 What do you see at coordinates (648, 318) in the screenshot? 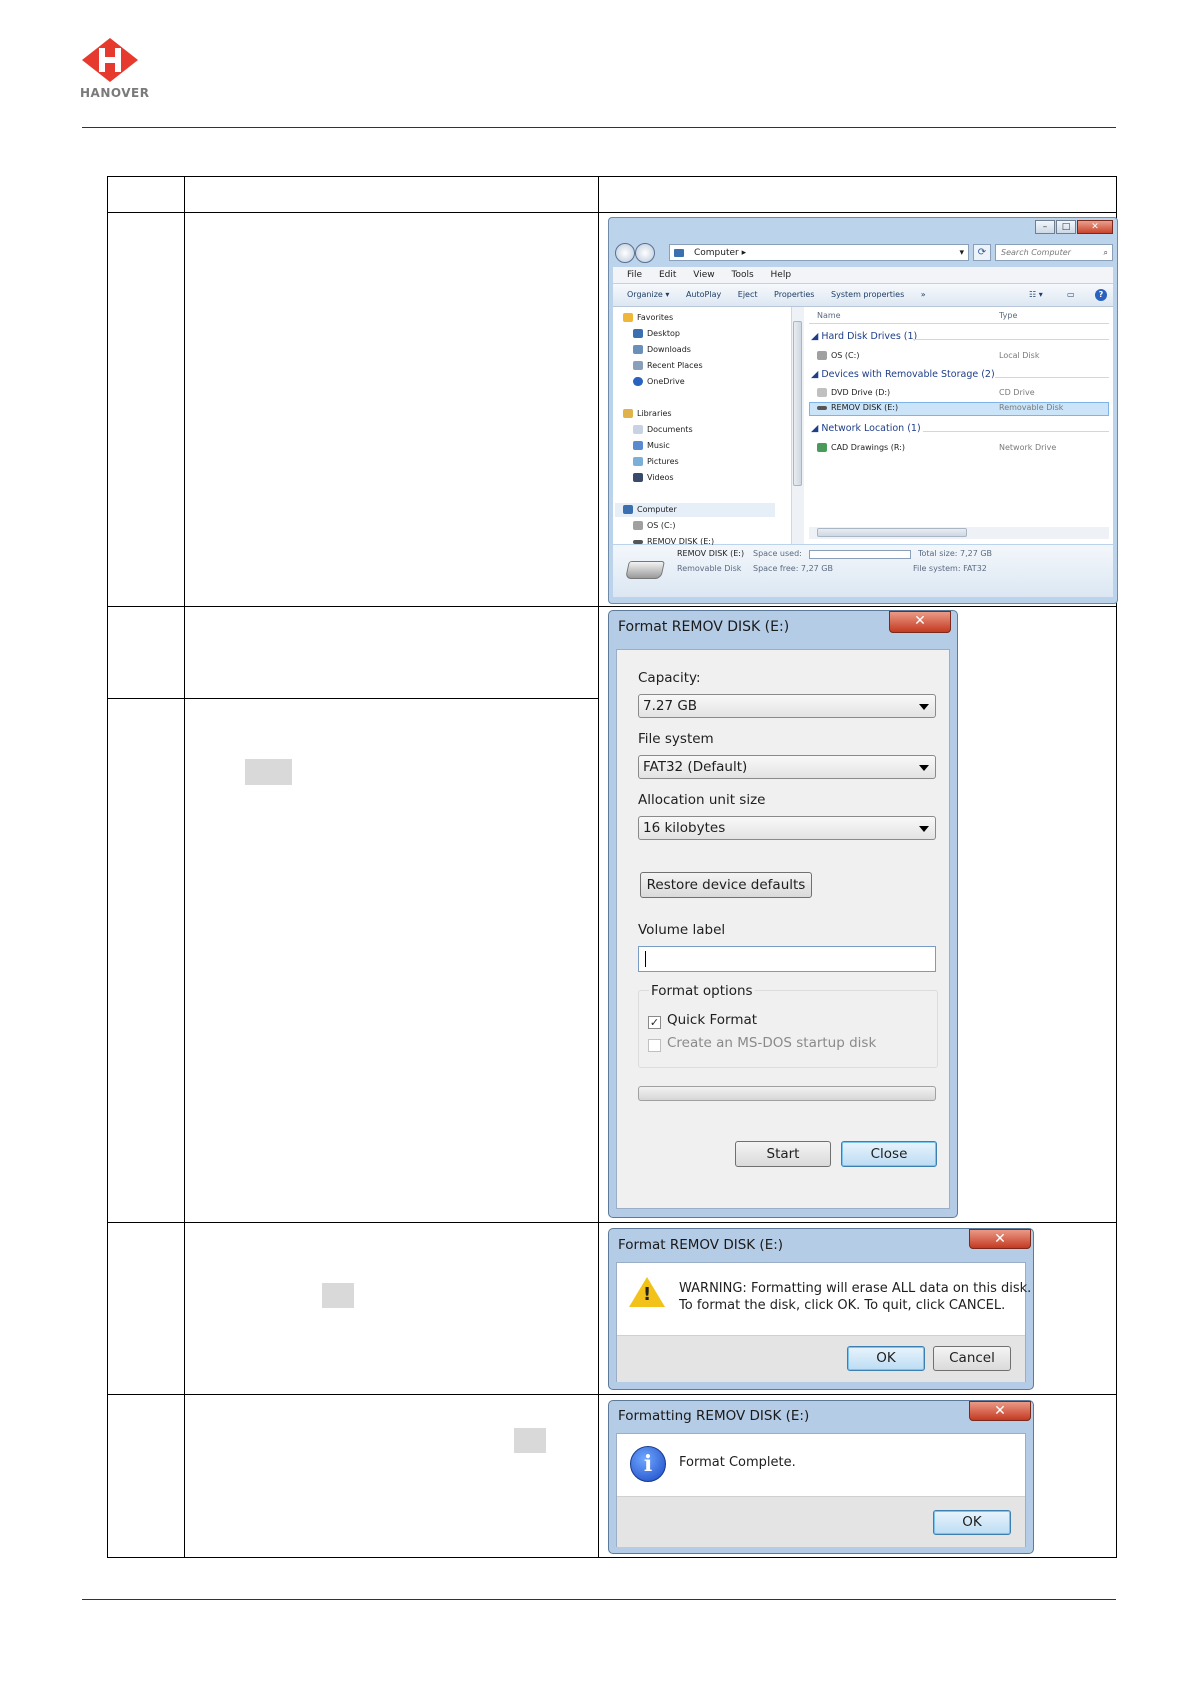
I see `nav-favorites: Favorites` at bounding box center [648, 318].